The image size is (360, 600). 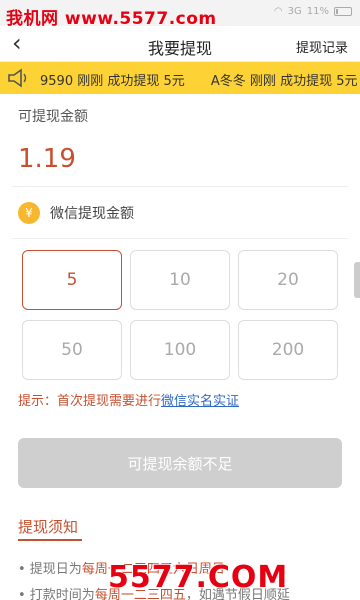 What do you see at coordinates (90, 401) in the screenshot?
I see `tip-text: 提示：首次提现需要进行` at bounding box center [90, 401].